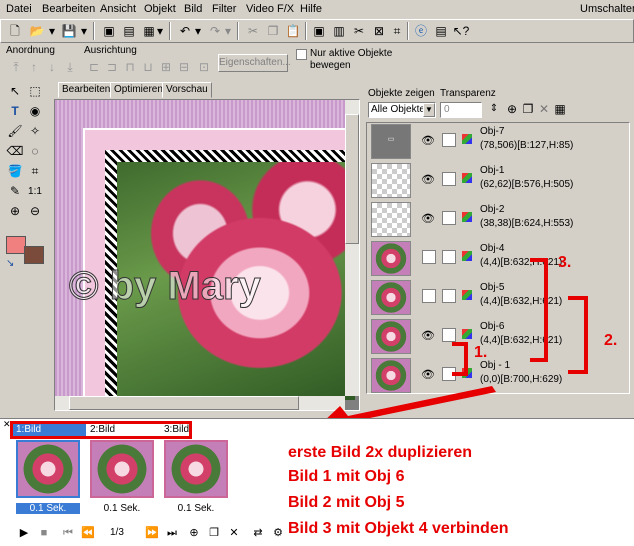 This screenshot has height=546, width=634. I want to click on undo-dropdown-icon: ▾, so click(198, 31).